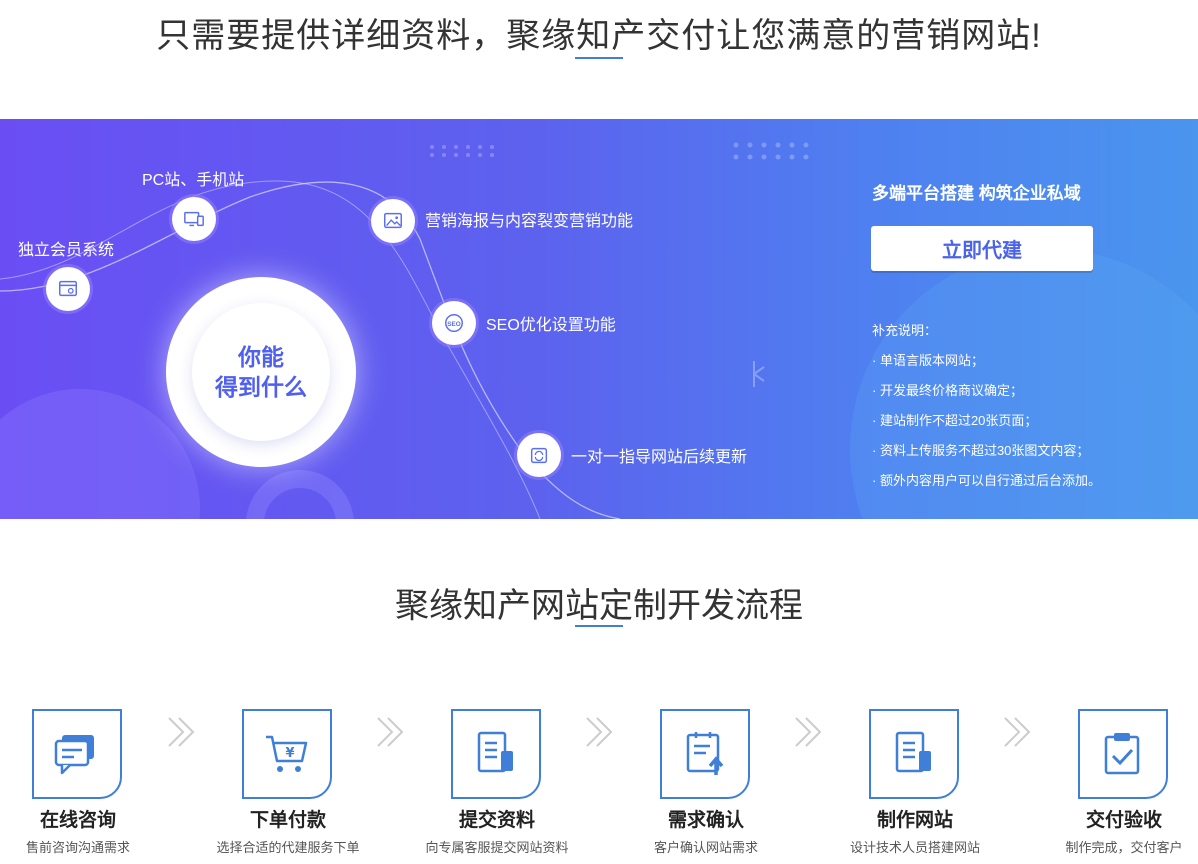 Image resolution: width=1198 pixels, height=864 pixels. What do you see at coordinates (261, 372) in the screenshot?
I see `center-circle: 你能 得到什么` at bounding box center [261, 372].